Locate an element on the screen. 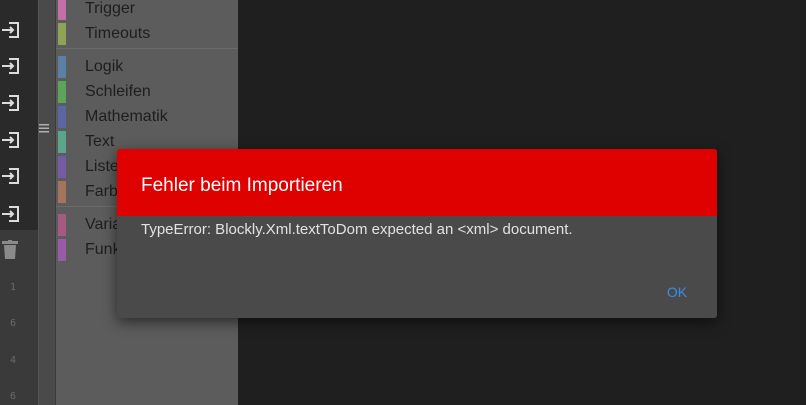  grip-icon is located at coordinates (44, 128).